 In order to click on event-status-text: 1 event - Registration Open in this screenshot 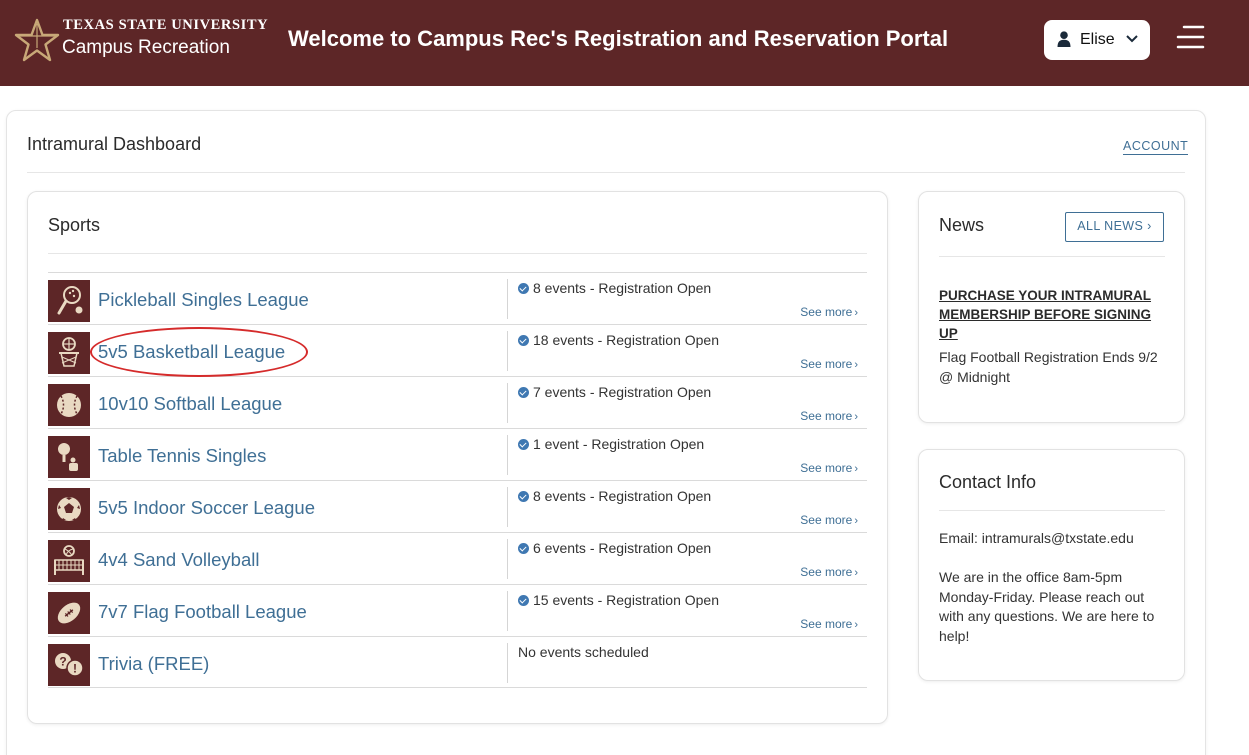, I will do `click(619, 444)`.